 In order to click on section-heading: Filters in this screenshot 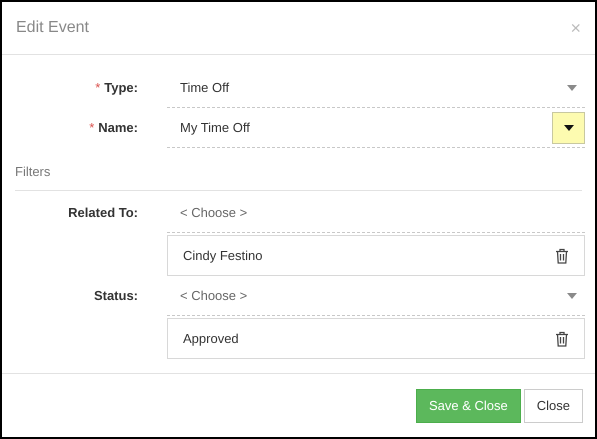, I will do `click(32, 171)`.